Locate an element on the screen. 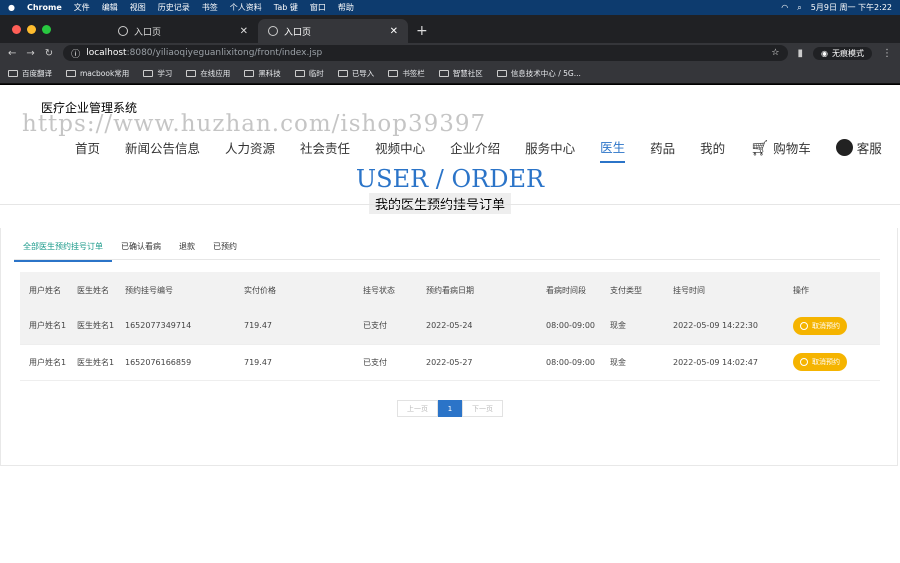 The height and width of the screenshot is (563, 900). service-label: 客服 is located at coordinates (869, 148).